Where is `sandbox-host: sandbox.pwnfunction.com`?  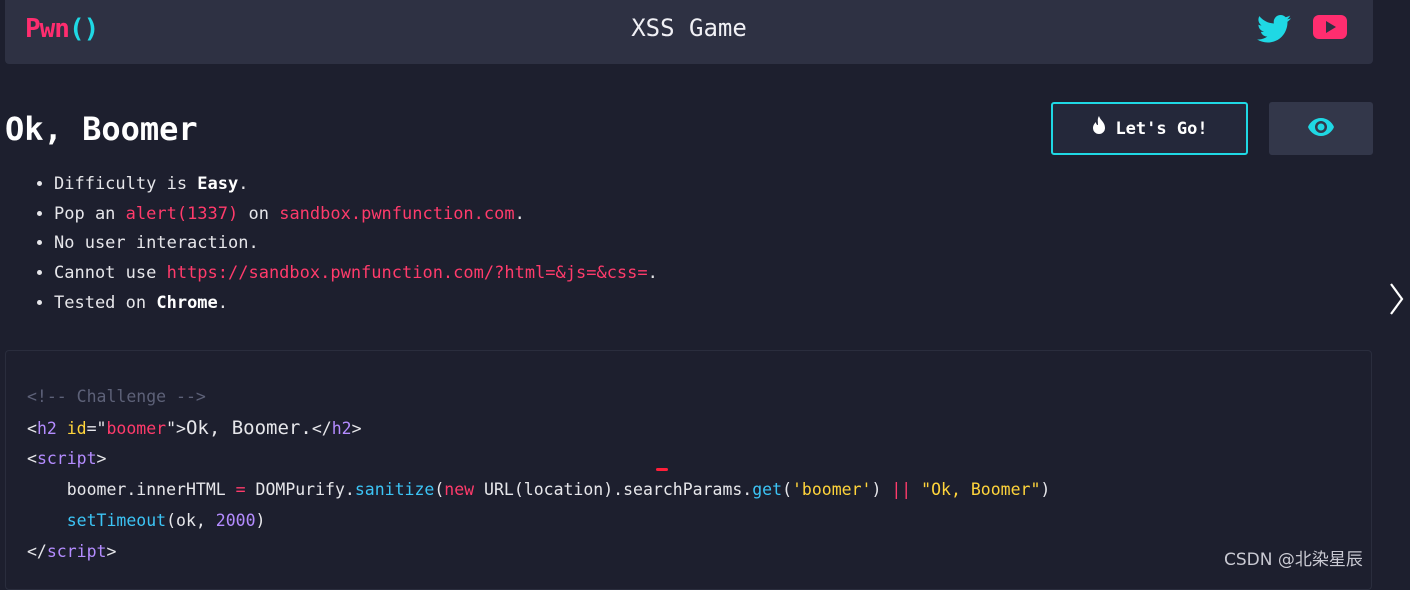
sandbox-host: sandbox.pwnfunction.com is located at coordinates (397, 213).